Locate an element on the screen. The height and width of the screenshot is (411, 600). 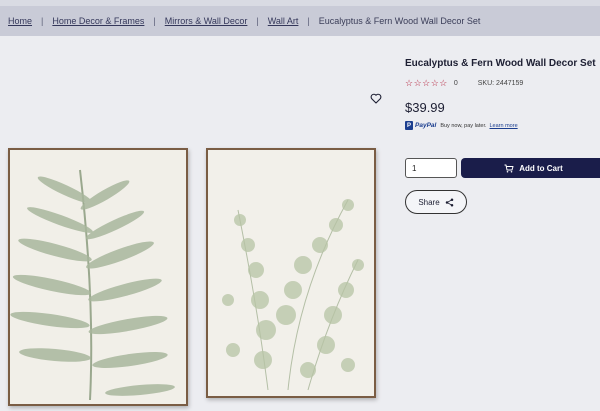
add-to-cart-button: Add to Cart is located at coordinates (530, 168).